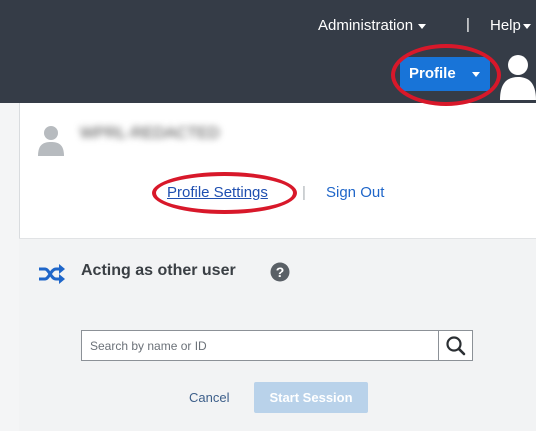 This screenshot has height=431, width=536. What do you see at coordinates (209, 397) in the screenshot?
I see `cancel-button: Cancel` at bounding box center [209, 397].